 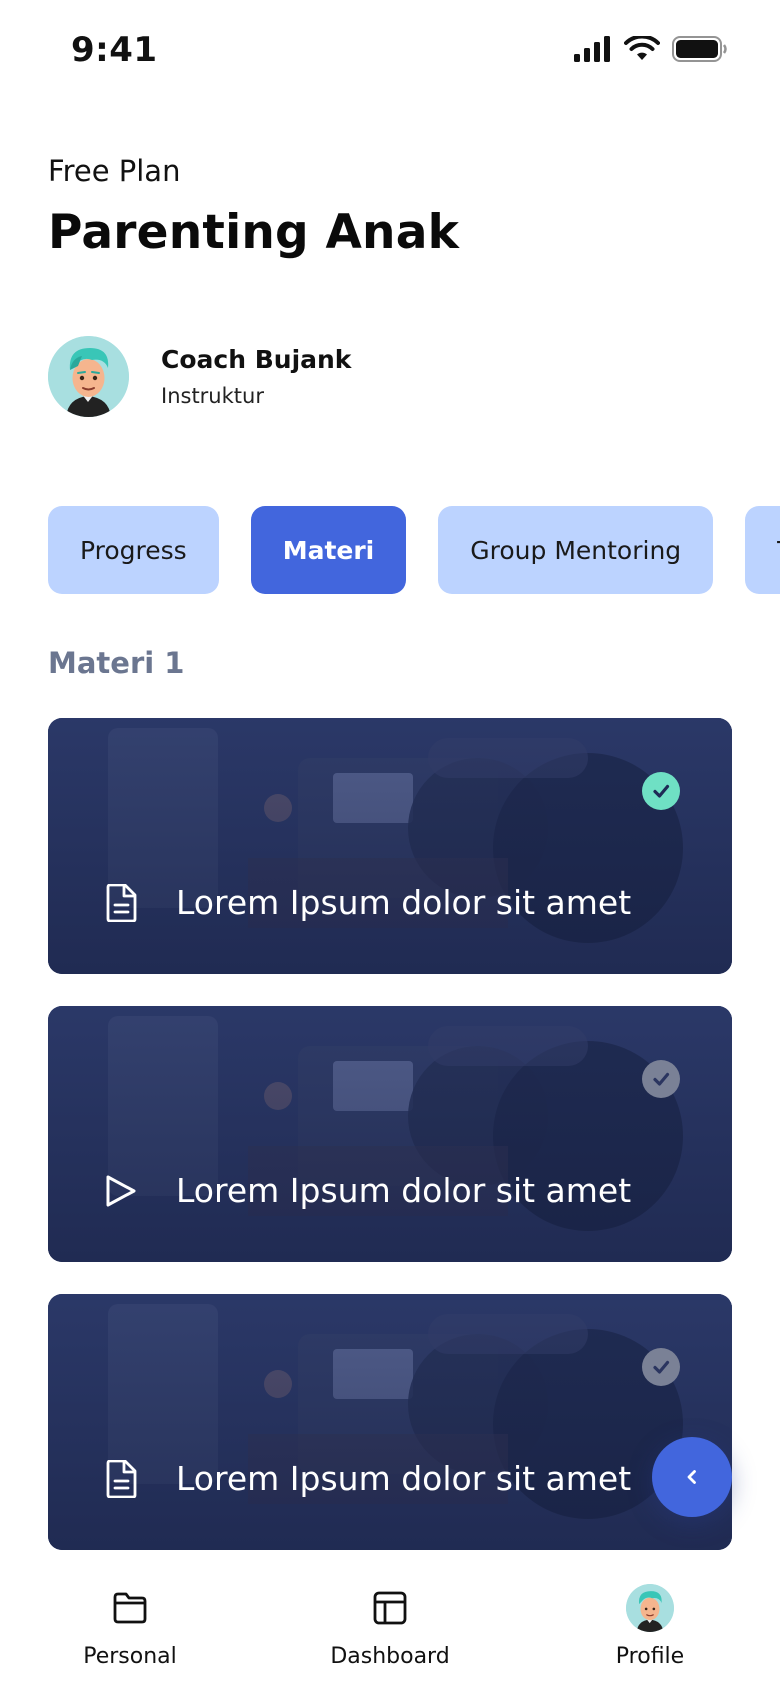 I want to click on status-bar: 9:41, so click(x=390, y=50).